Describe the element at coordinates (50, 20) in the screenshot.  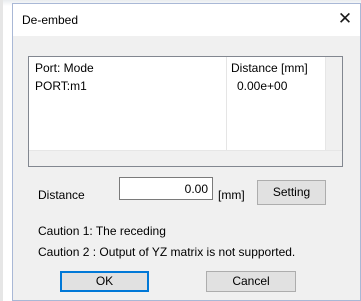
I see `dialog-title: De-embed` at that location.